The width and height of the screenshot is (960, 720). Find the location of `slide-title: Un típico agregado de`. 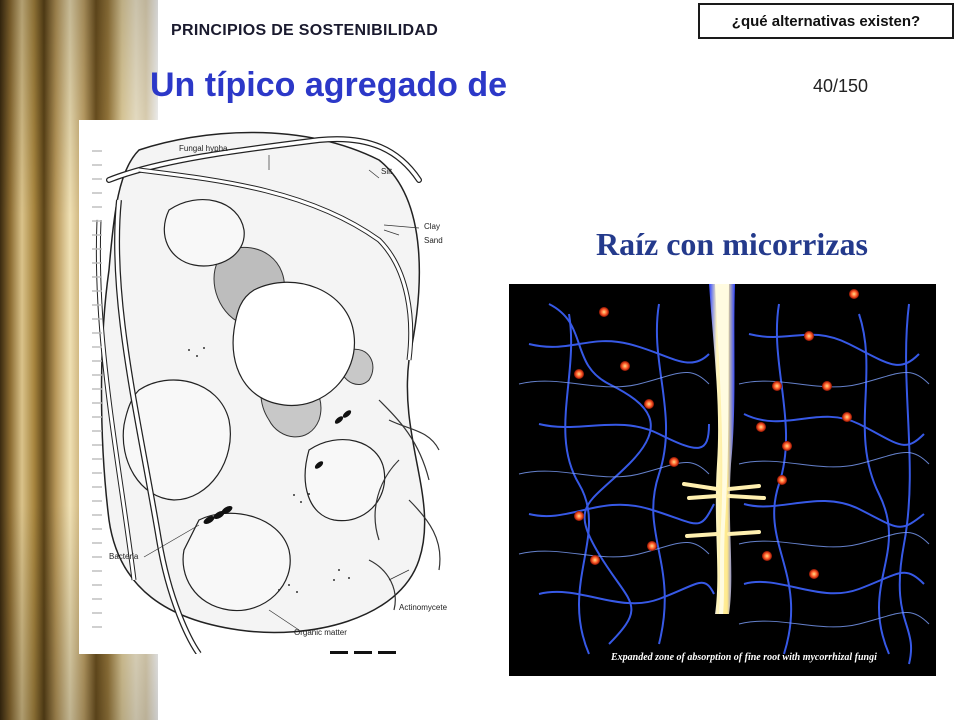

slide-title: Un típico agregado de is located at coordinates (329, 85).